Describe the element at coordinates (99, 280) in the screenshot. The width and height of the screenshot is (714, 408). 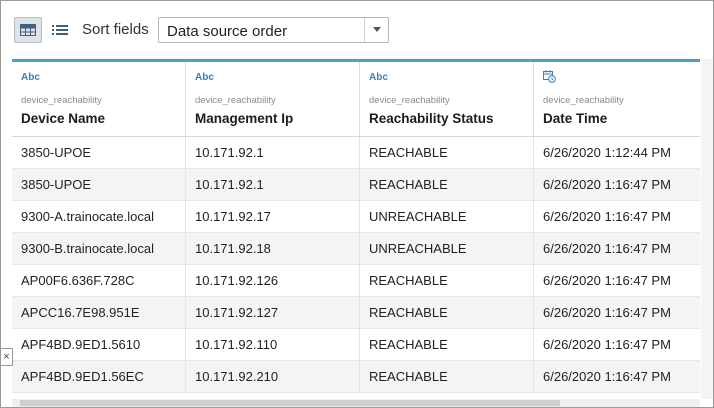
I see `cell-device-name: AP00F6.636F.728C` at that location.